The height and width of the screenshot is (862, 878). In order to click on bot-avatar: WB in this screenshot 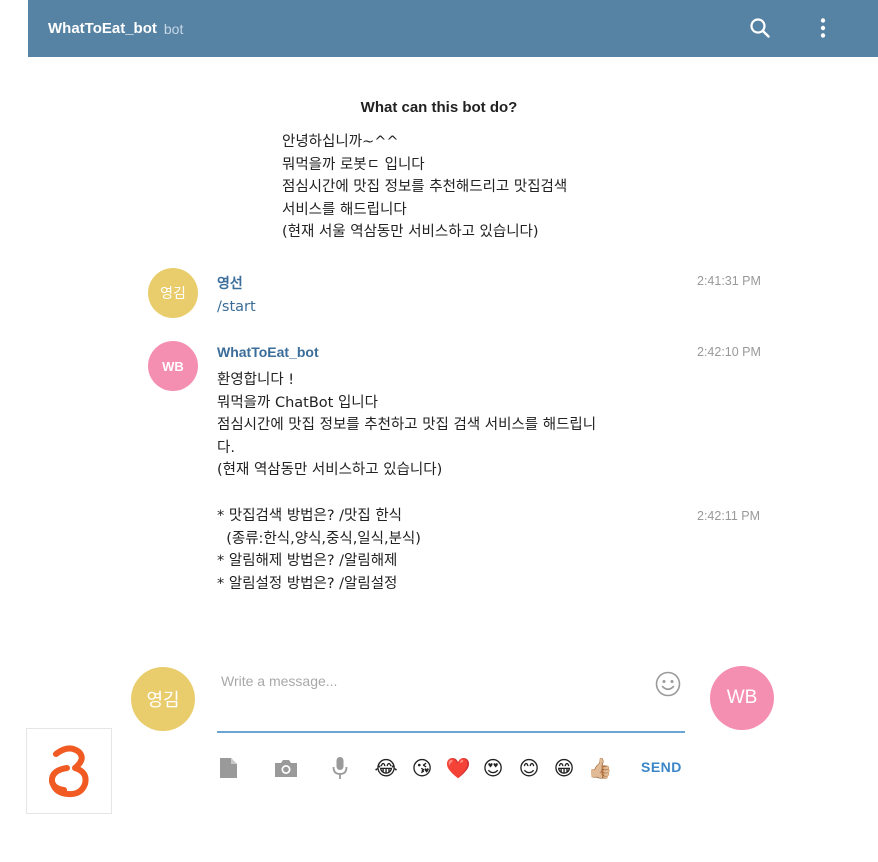, I will do `click(742, 698)`.